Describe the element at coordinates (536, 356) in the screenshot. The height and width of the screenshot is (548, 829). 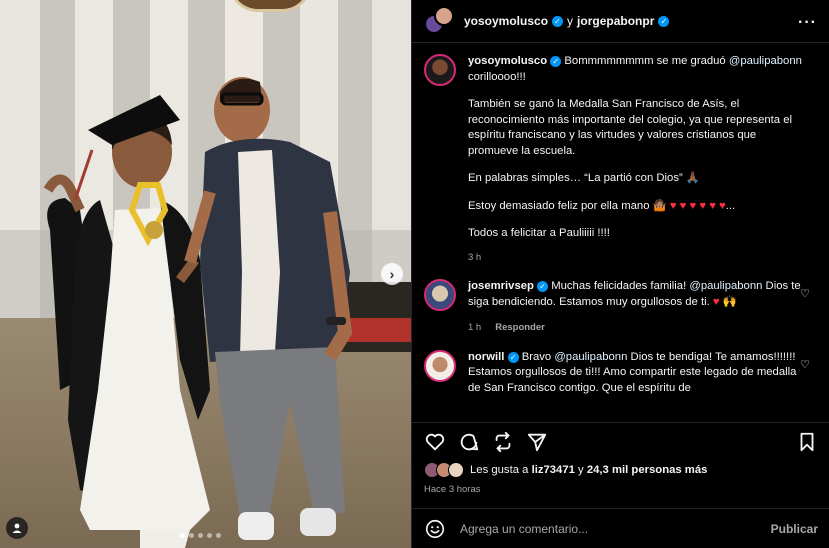
I see `comment-text: Bravo` at that location.